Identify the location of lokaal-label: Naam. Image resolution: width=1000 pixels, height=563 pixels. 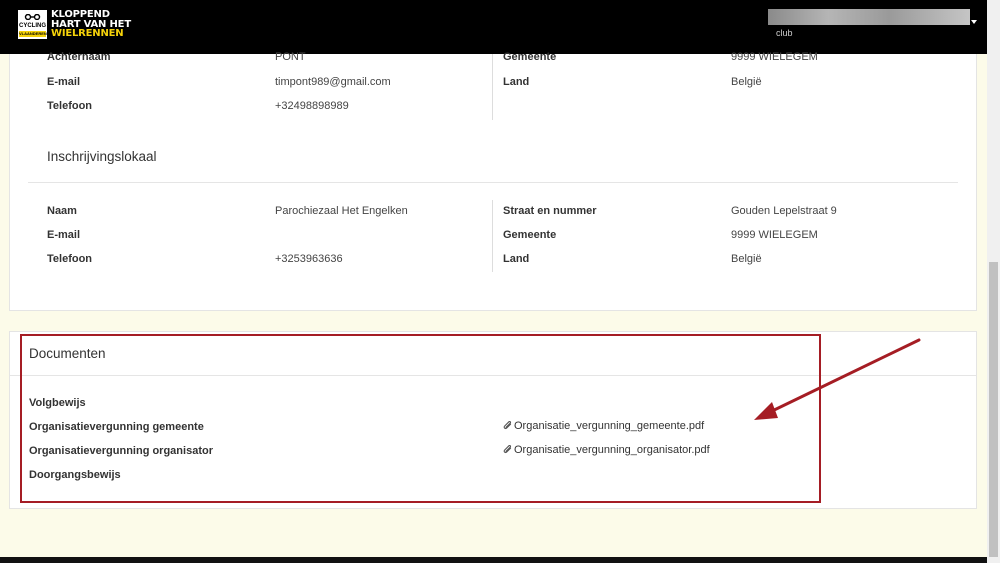
(62, 211).